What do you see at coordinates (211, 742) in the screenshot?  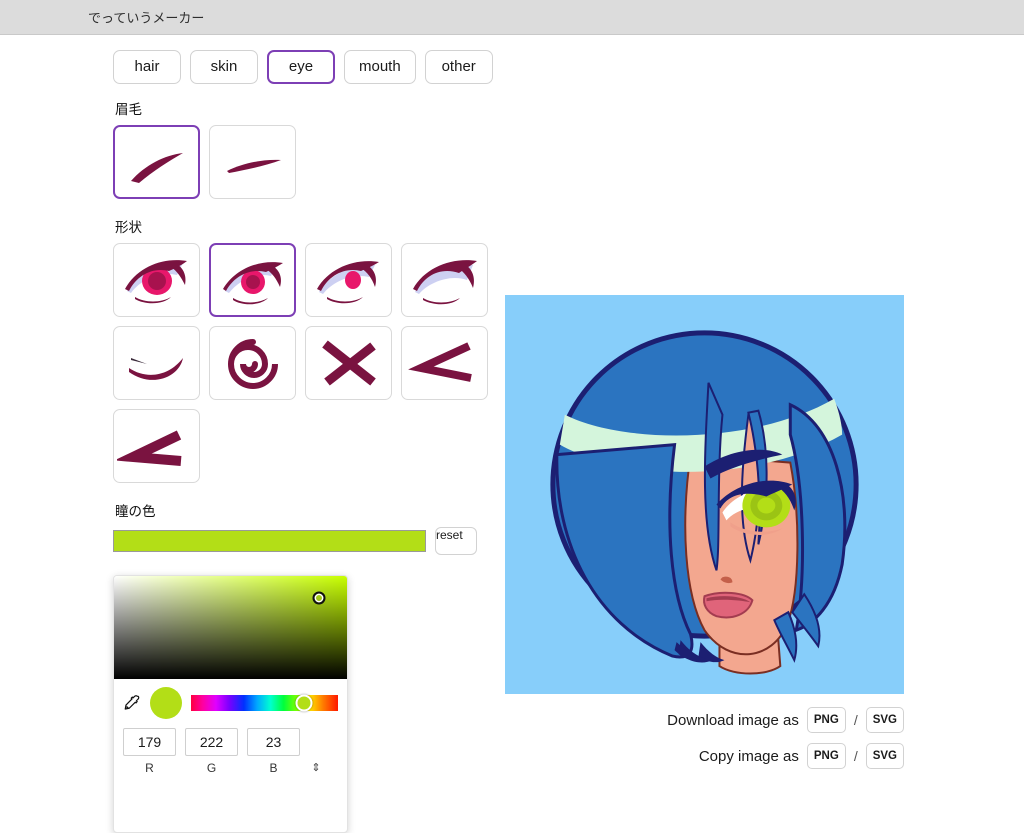 I see `green-input: 222` at bounding box center [211, 742].